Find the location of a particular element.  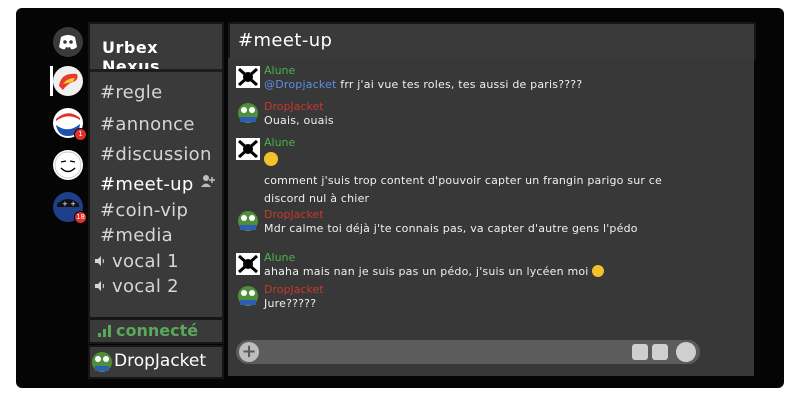

channel-meet-up: #meet-up is located at coordinates (147, 184).